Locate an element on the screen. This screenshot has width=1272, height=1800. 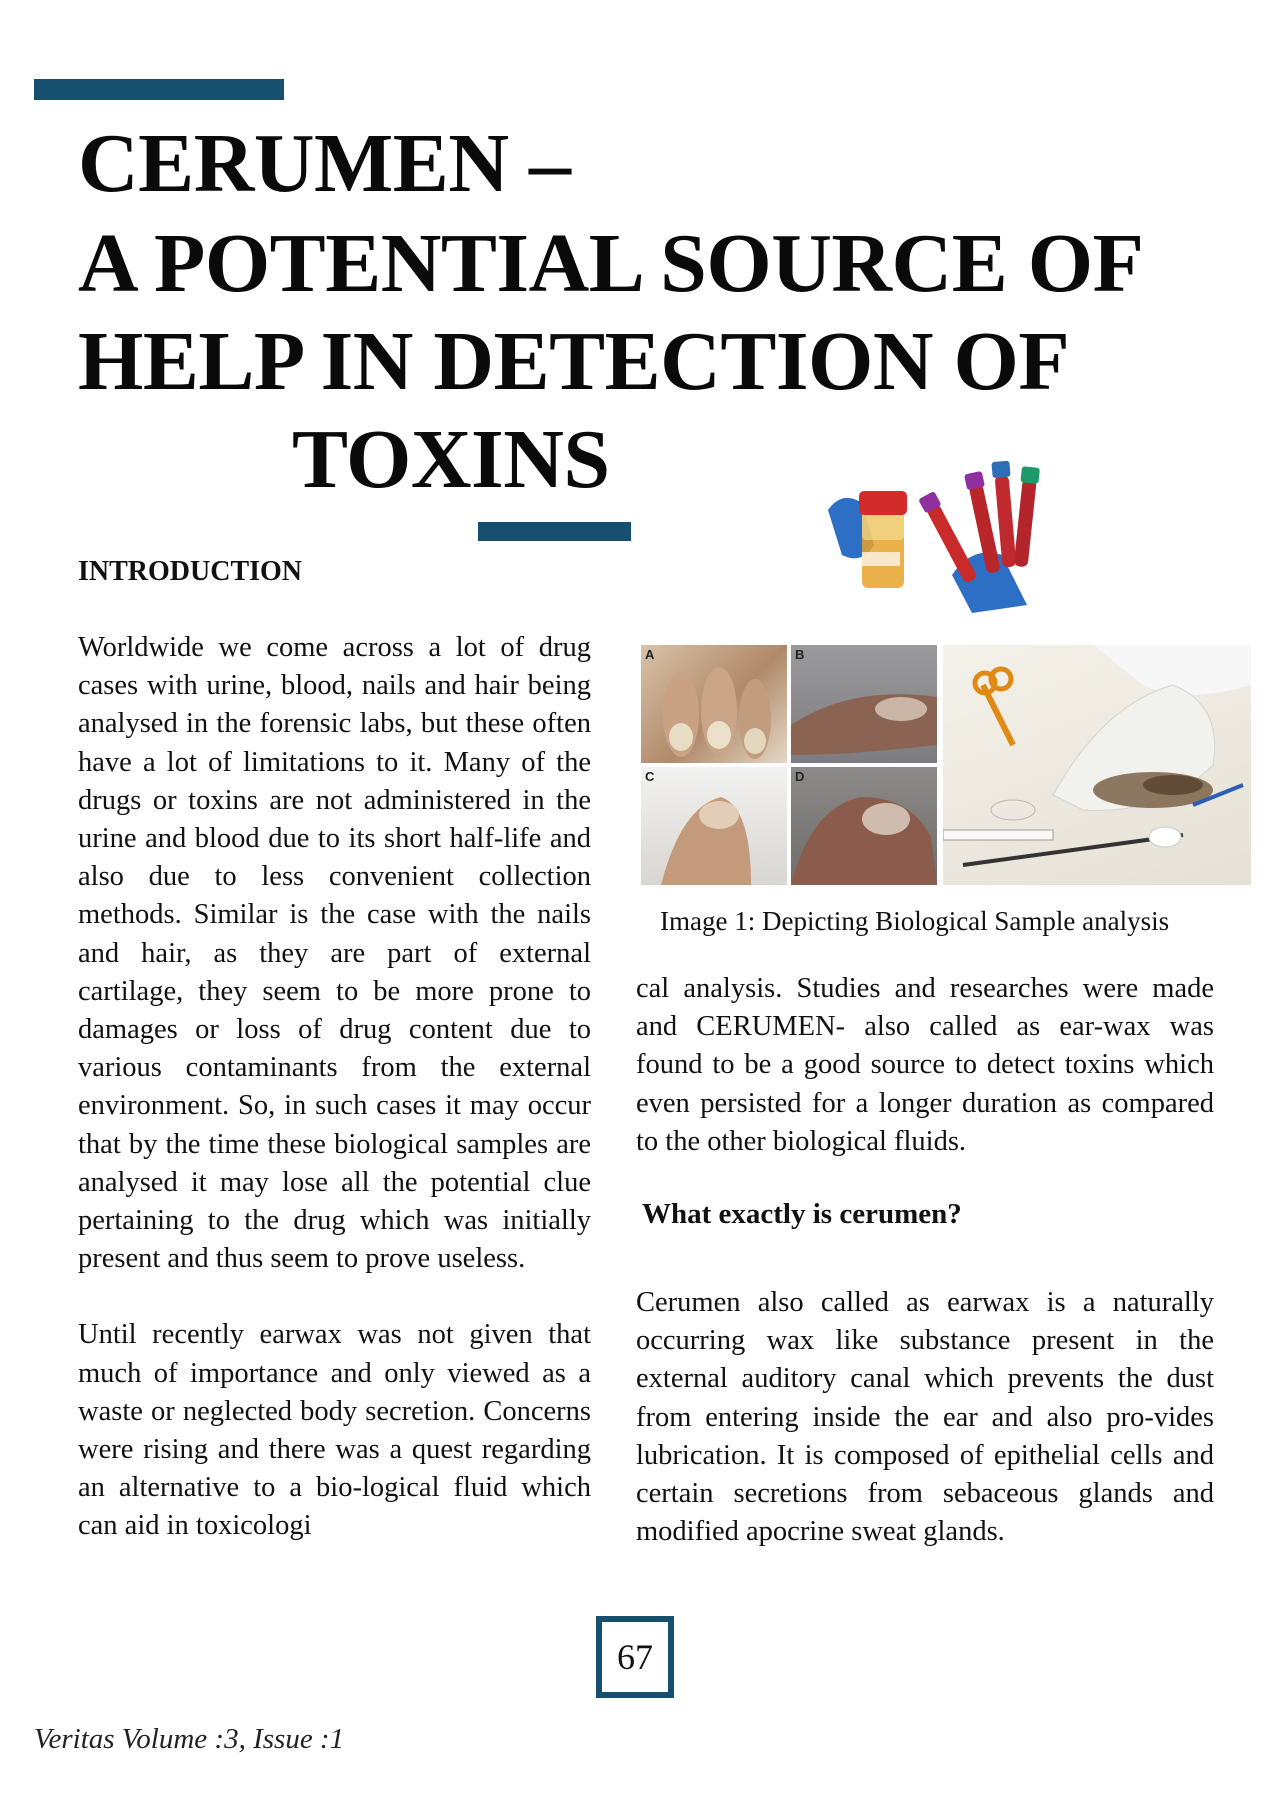
page-number: 67 is located at coordinates (635, 1657).